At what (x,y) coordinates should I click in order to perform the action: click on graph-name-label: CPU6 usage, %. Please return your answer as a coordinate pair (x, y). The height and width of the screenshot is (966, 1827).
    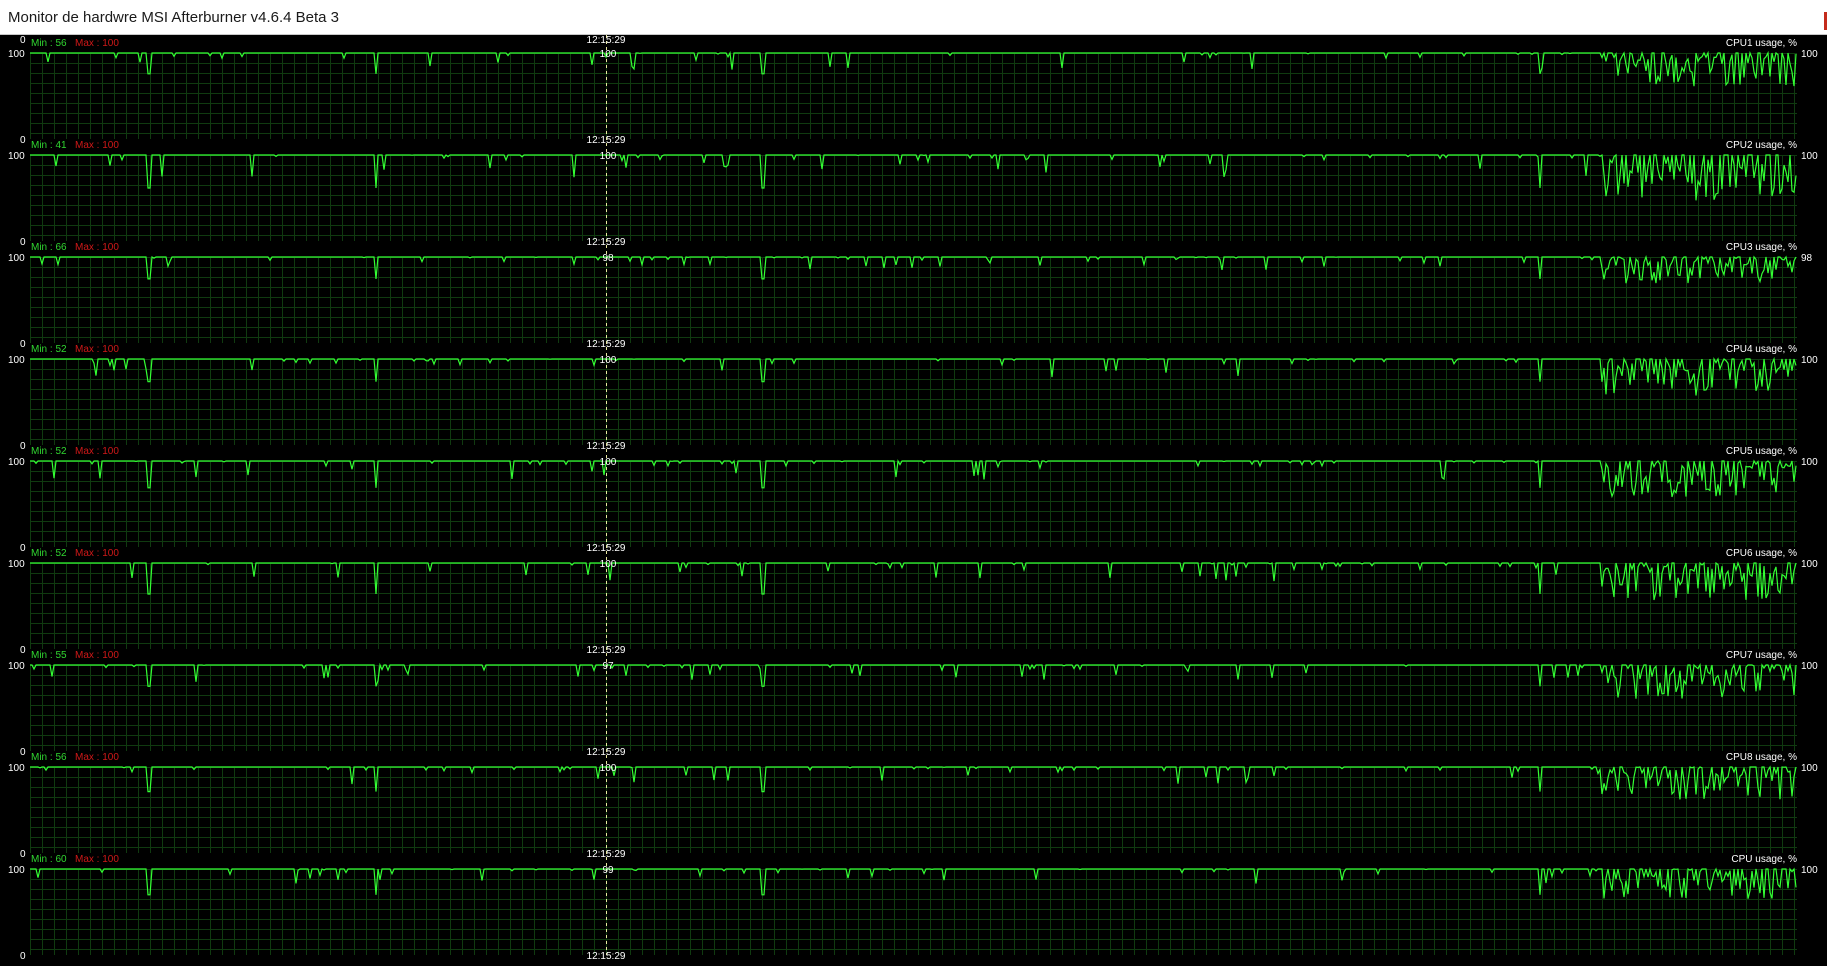
    Looking at the image, I should click on (1761, 553).